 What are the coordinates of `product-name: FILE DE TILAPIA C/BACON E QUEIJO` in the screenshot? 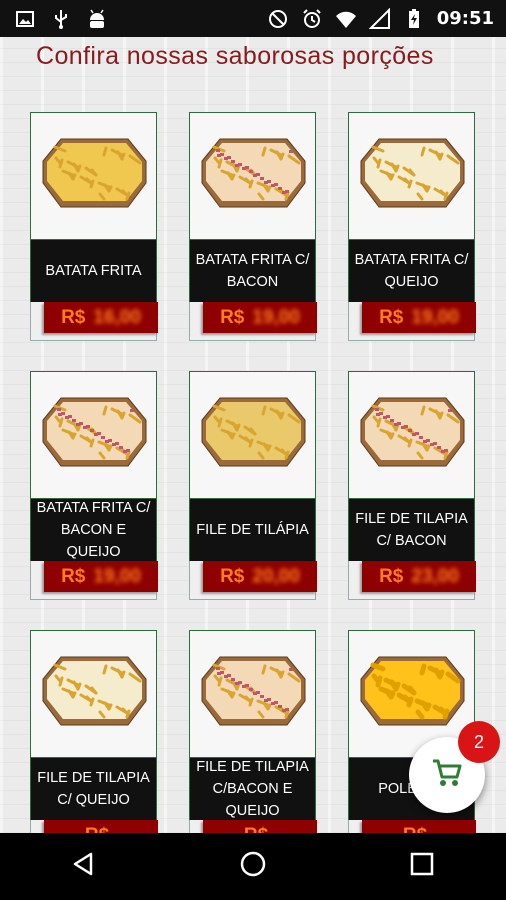 It's located at (252, 789).